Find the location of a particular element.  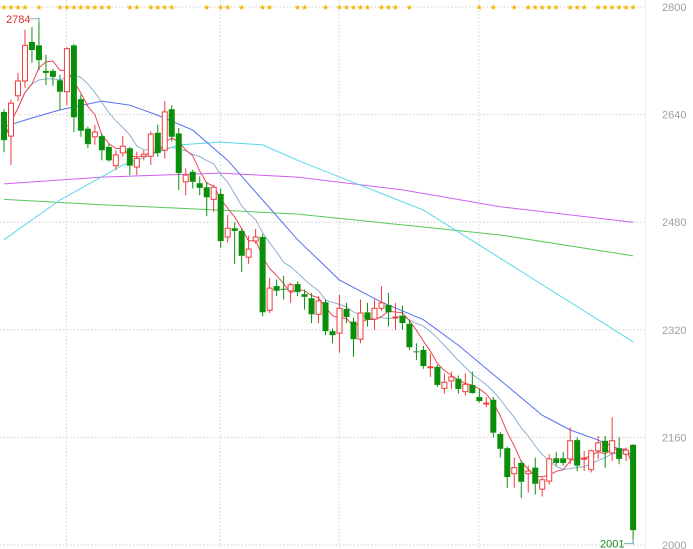

high-price-label: 2784 is located at coordinates (18, 20).